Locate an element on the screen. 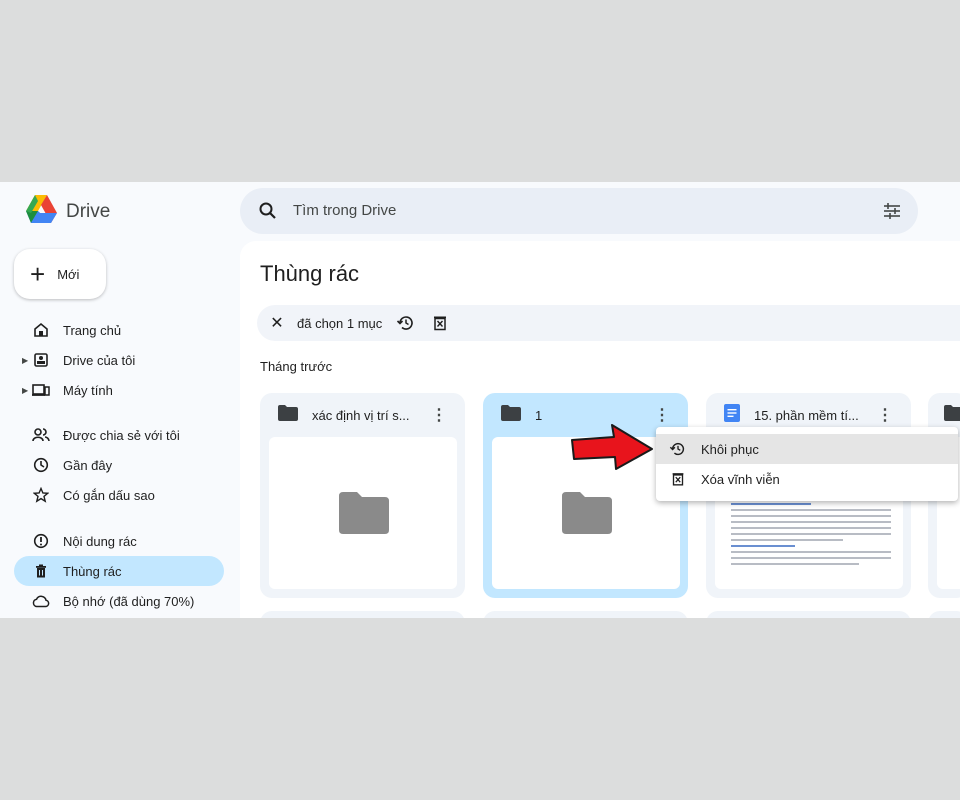  sidebar-item-storage: Bộ nhớ (đã dùng 70%) is located at coordinates (119, 601).